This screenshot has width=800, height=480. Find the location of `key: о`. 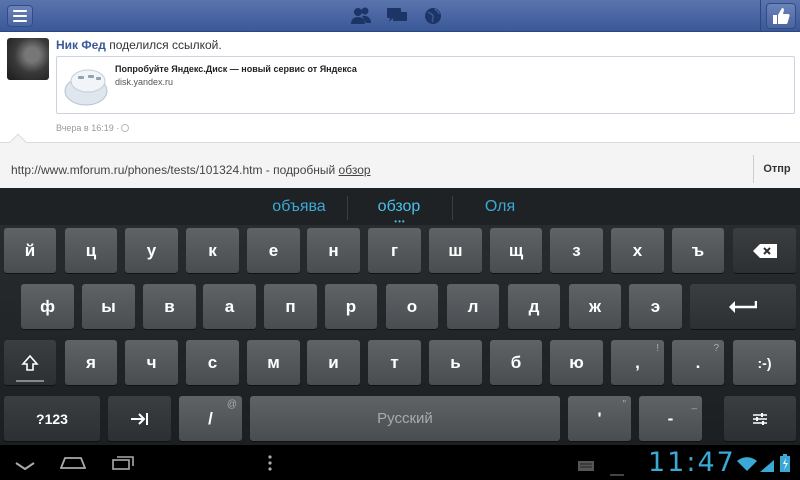

key: о is located at coordinates (412, 306).